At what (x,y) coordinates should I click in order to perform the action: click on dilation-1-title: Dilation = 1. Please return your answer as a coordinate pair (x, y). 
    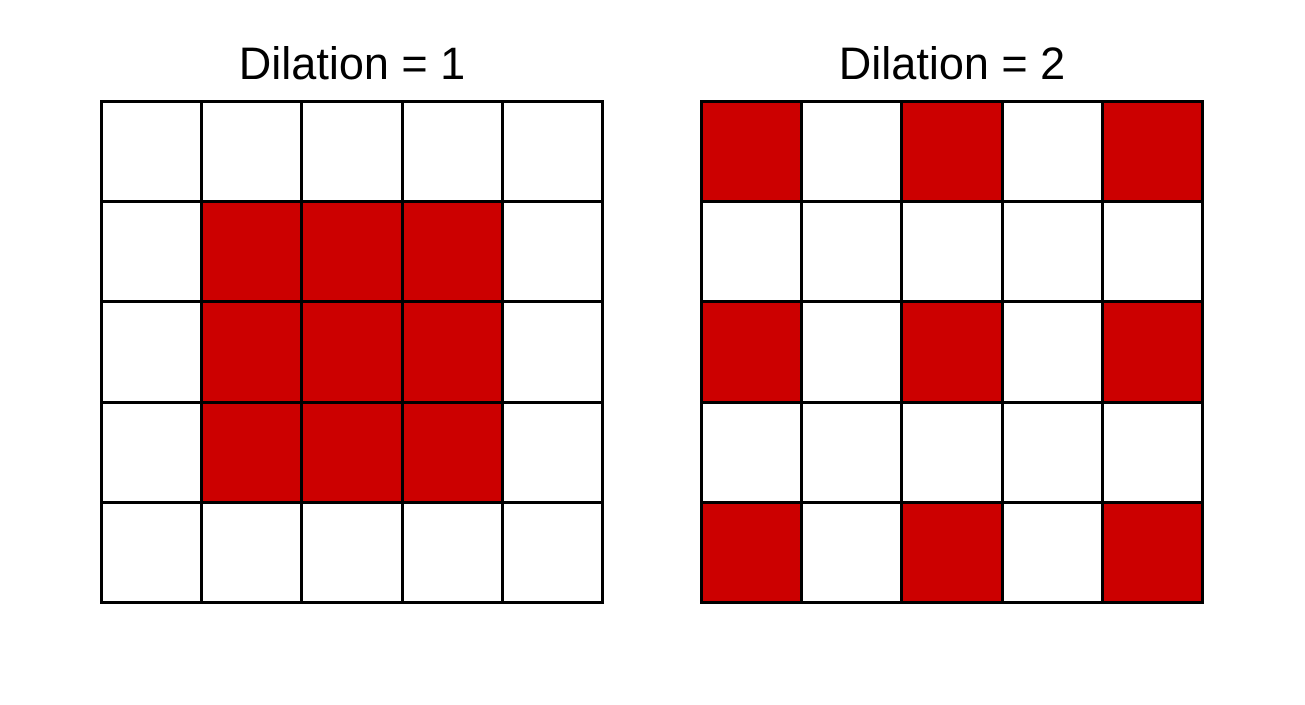
    Looking at the image, I should click on (352, 63).